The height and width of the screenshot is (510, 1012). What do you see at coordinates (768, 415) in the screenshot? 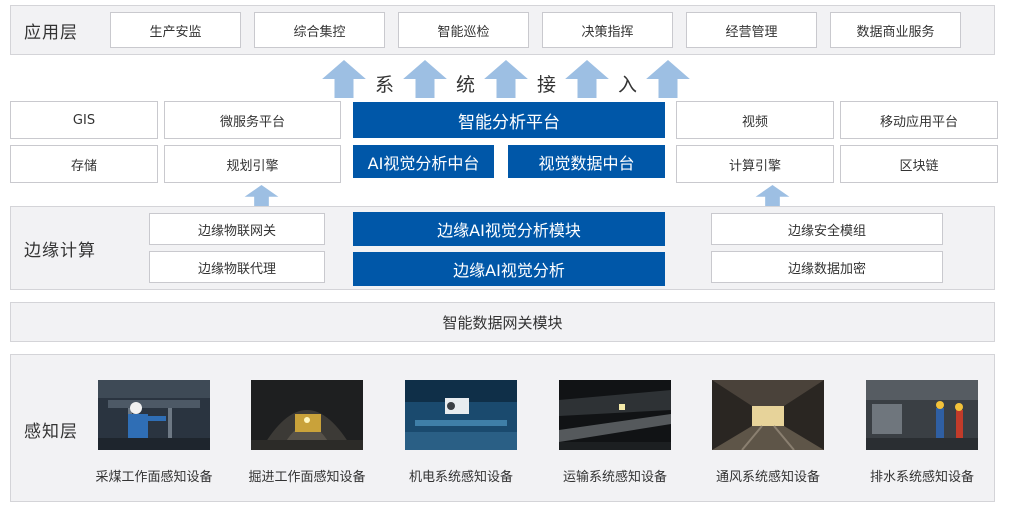
I see `ventilation-photo` at bounding box center [768, 415].